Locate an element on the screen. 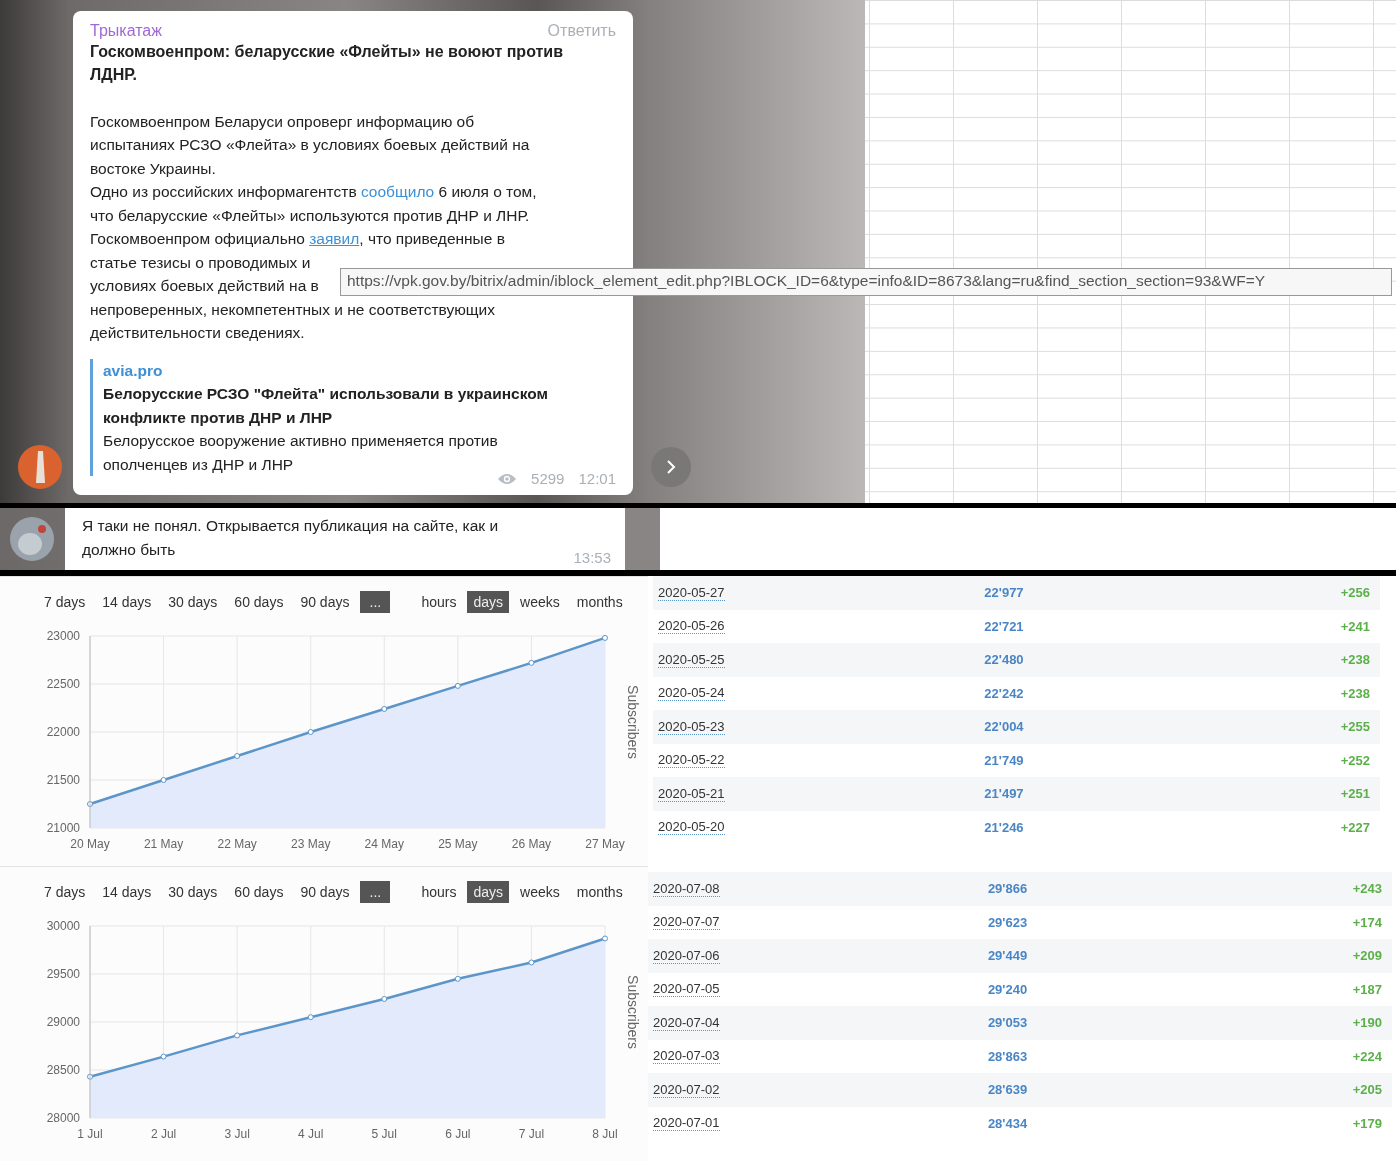  y-tick-label: 28000 is located at coordinates (63, 1118).